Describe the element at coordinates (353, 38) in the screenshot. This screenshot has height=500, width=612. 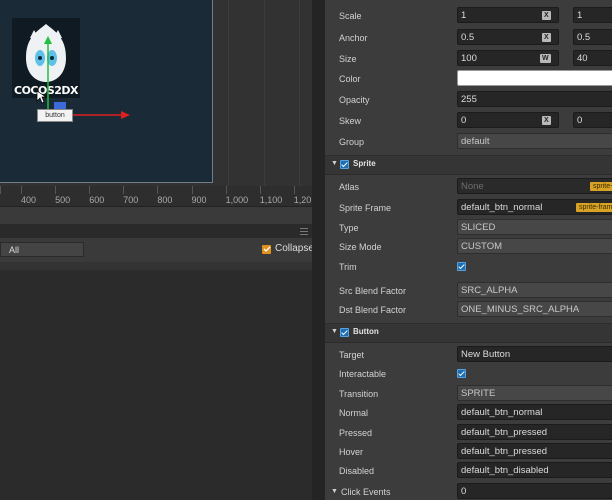
I see `anchor-label: Anchor` at that location.